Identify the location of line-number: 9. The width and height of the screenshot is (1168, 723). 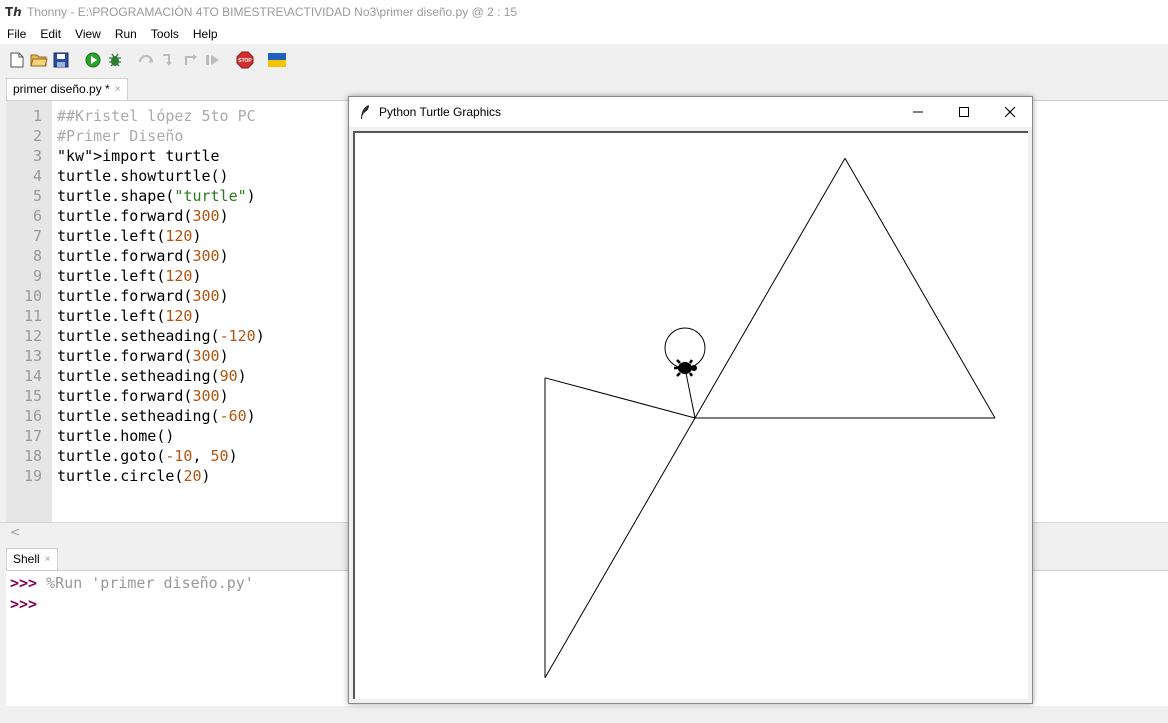
(37, 276).